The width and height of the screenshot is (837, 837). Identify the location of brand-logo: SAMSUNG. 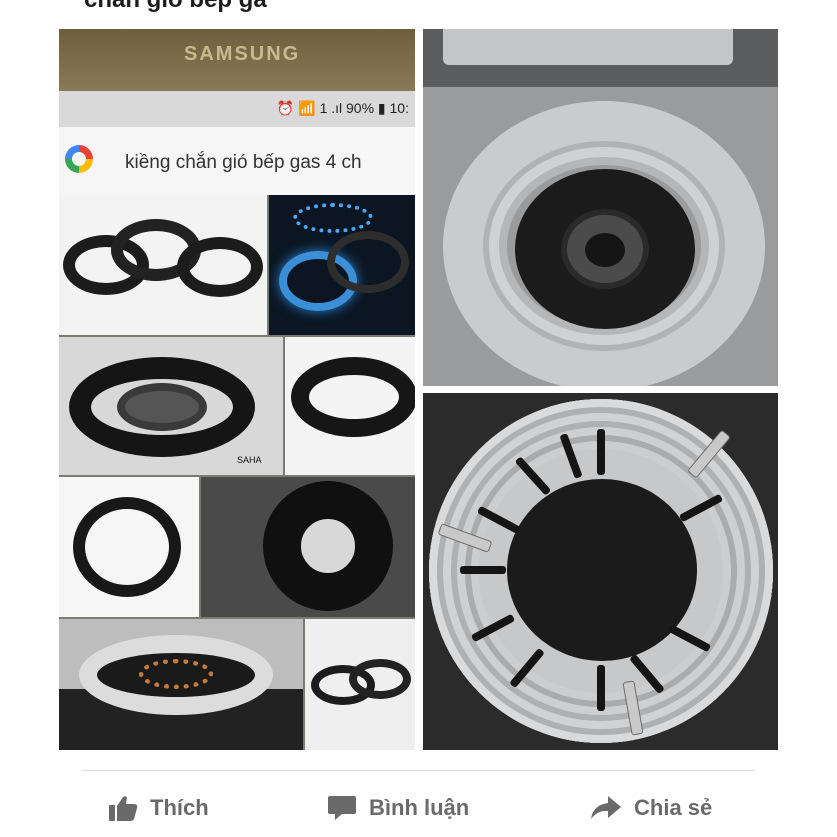
(242, 54).